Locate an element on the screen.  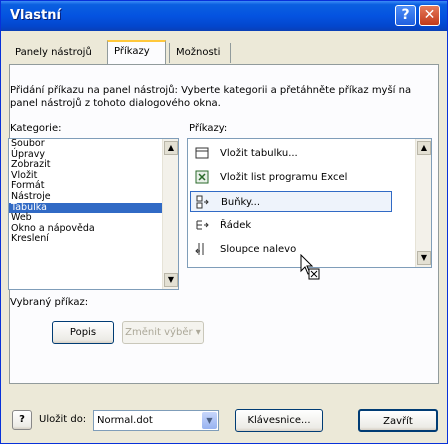
window-title: Vlastní is located at coordinates (35, 15).